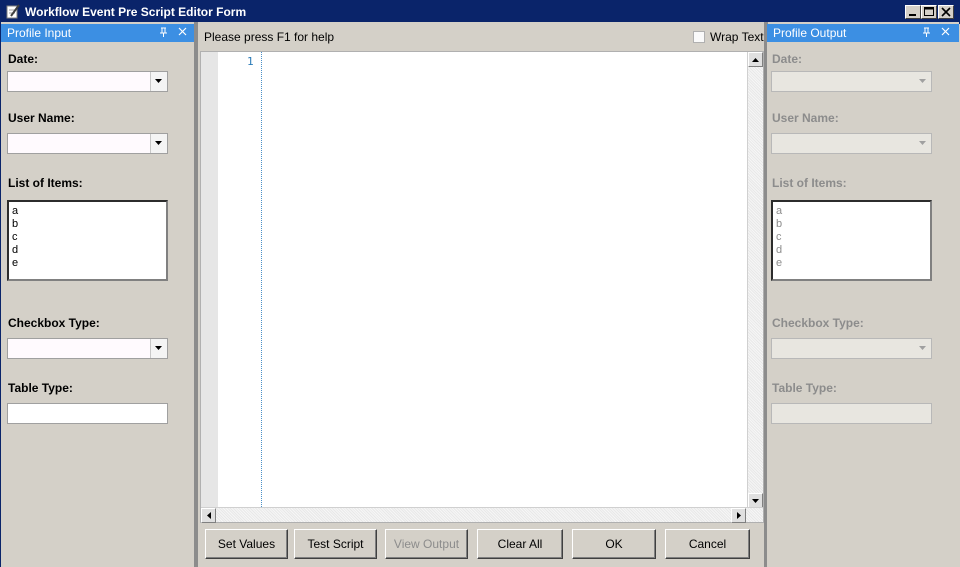  I want to click on view-output-button: View Output, so click(426, 544).